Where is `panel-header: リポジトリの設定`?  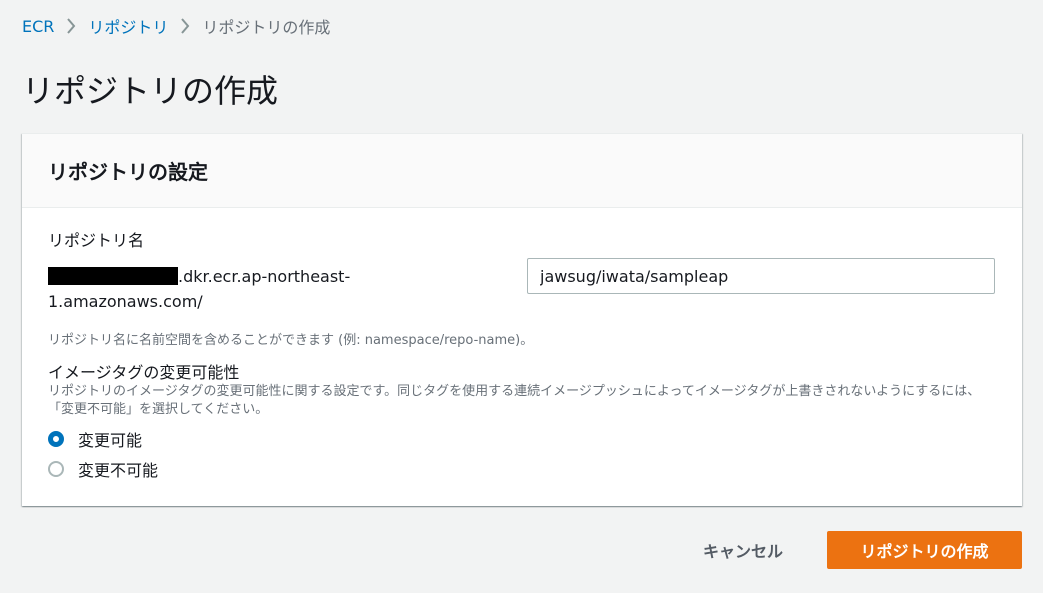 panel-header: リポジトリの設定 is located at coordinates (522, 171).